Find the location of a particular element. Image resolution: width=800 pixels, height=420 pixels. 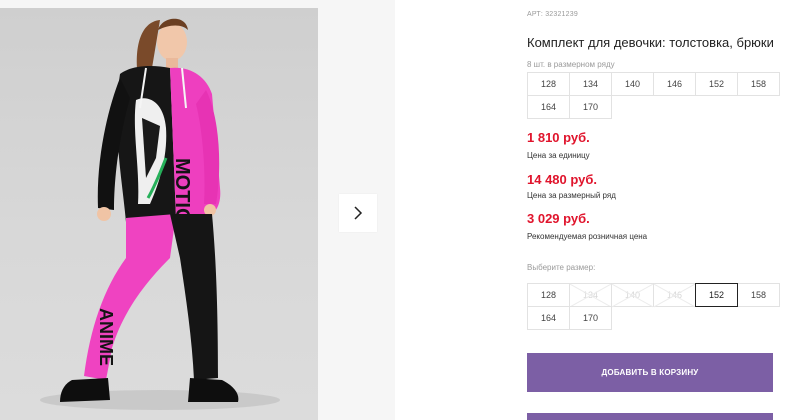

size-option-140: 140 is located at coordinates (632, 295).